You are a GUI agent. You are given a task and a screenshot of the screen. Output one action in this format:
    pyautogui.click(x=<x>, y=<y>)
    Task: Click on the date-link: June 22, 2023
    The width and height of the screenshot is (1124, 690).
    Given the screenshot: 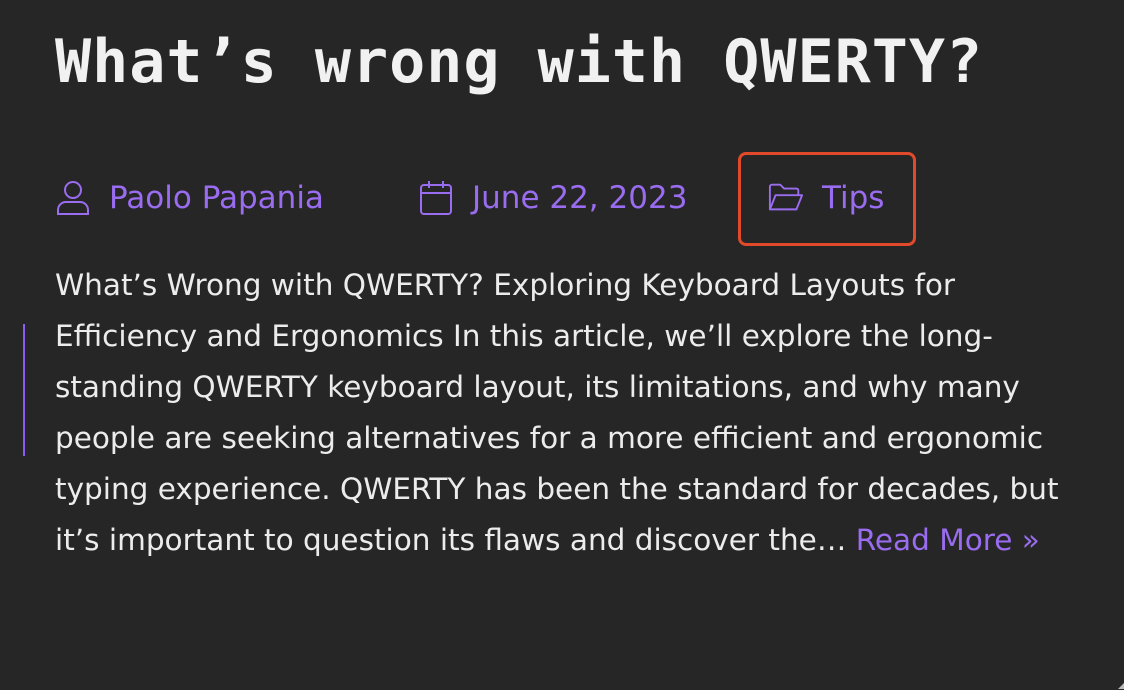 What is the action you would take?
    pyautogui.click(x=552, y=198)
    